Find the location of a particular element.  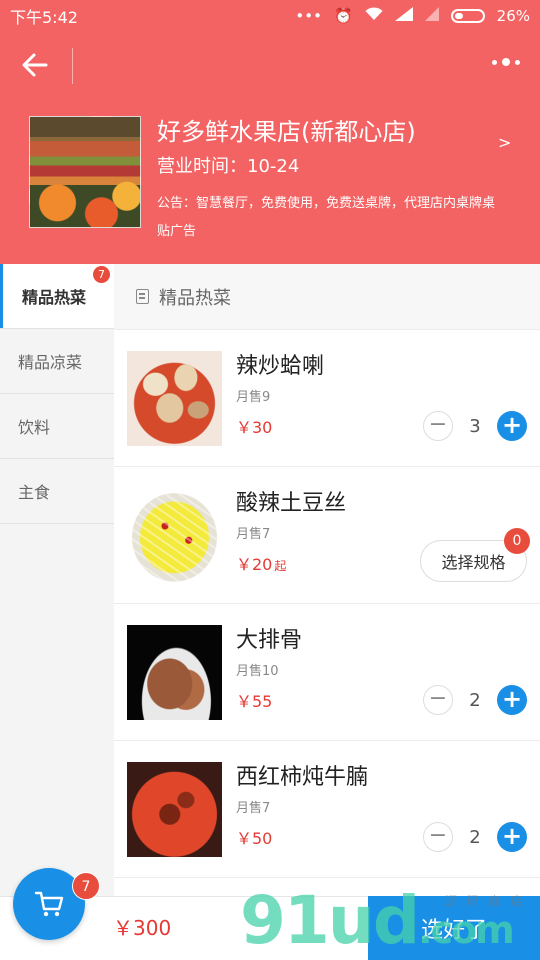

spec-count-badge: 0 is located at coordinates (517, 541).